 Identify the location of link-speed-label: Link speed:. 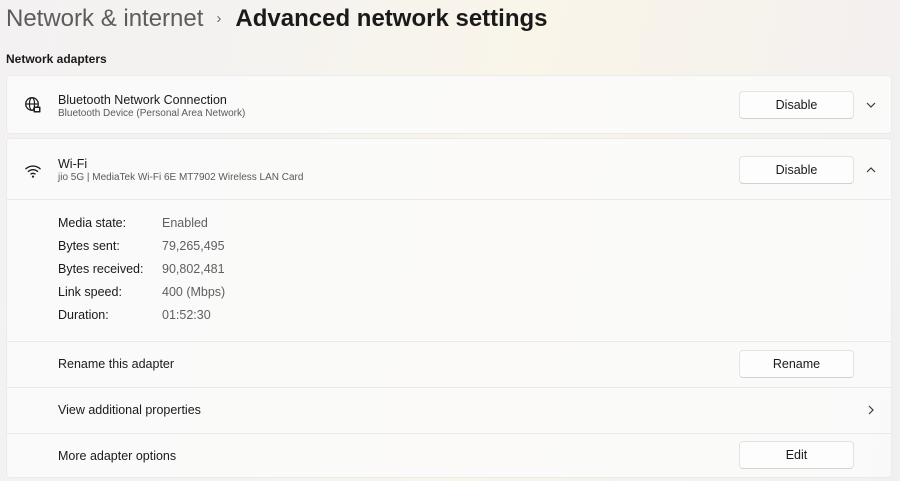
(90, 292).